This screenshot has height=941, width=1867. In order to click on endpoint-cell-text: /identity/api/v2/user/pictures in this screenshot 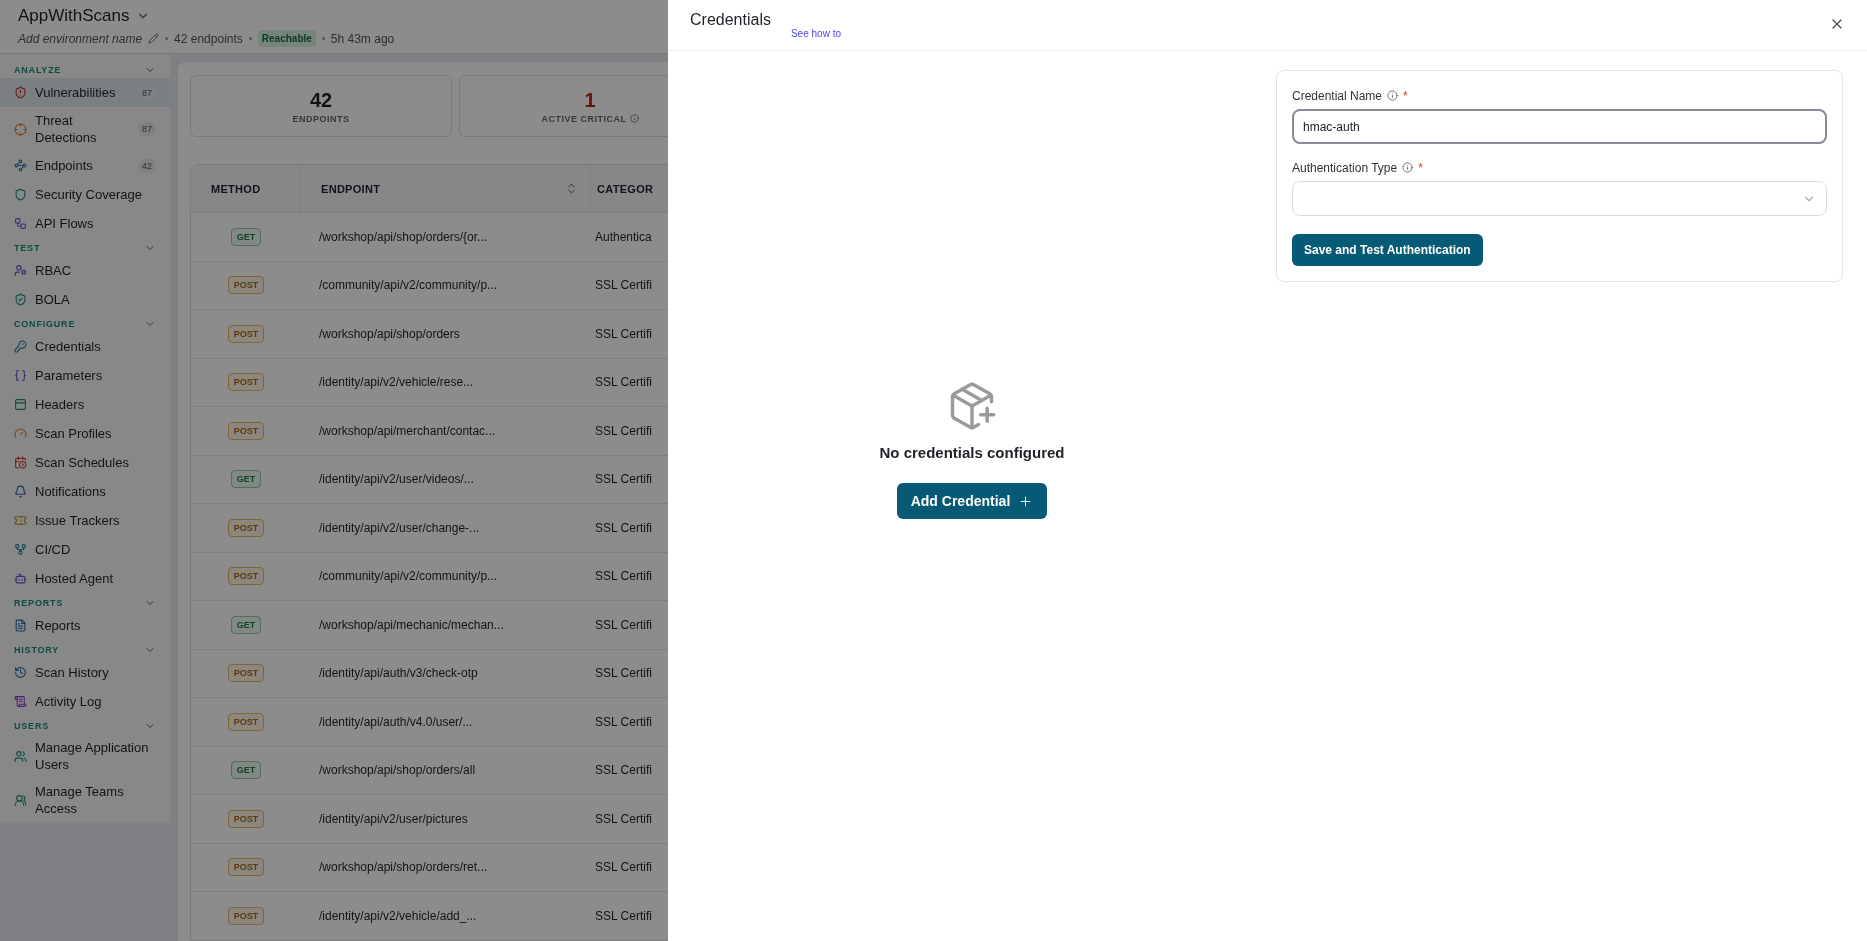, I will do `click(393, 818)`.